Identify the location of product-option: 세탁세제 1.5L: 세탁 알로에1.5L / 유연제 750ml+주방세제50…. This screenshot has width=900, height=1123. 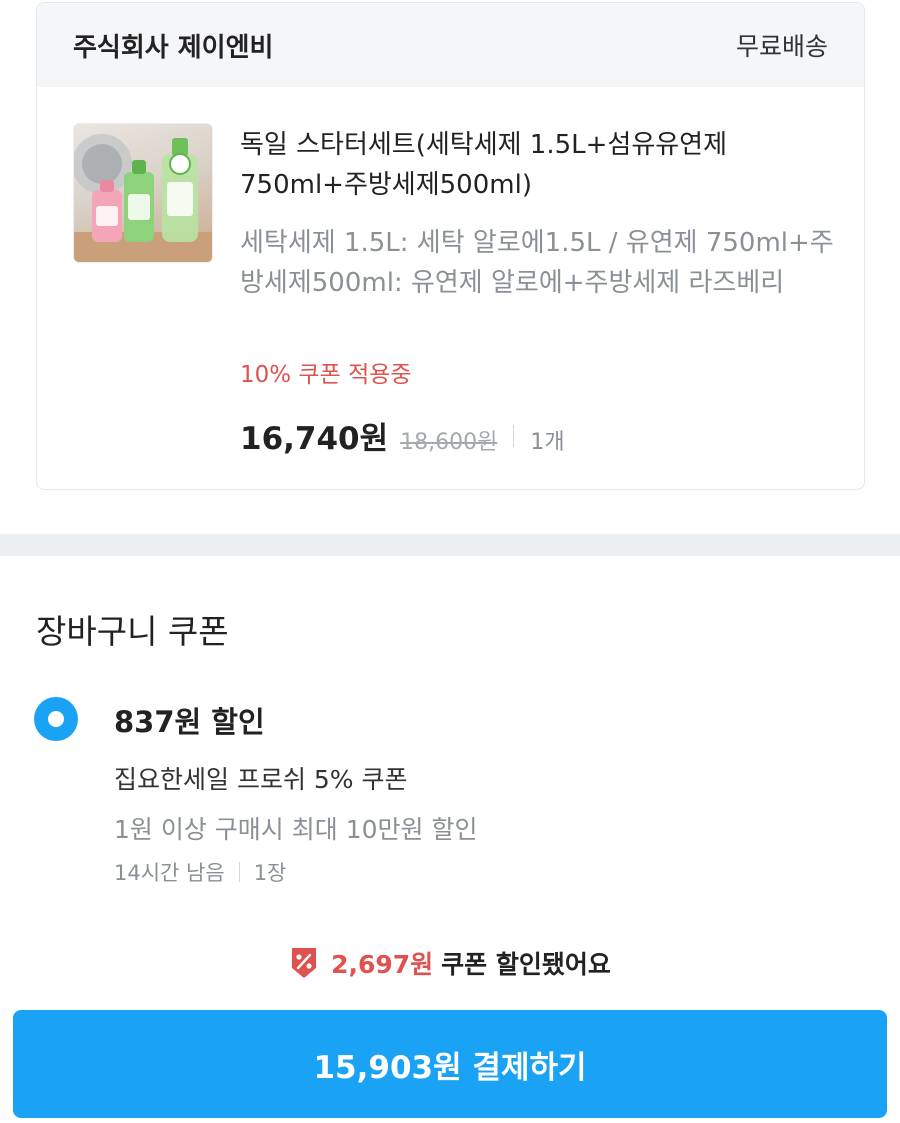
(537, 263).